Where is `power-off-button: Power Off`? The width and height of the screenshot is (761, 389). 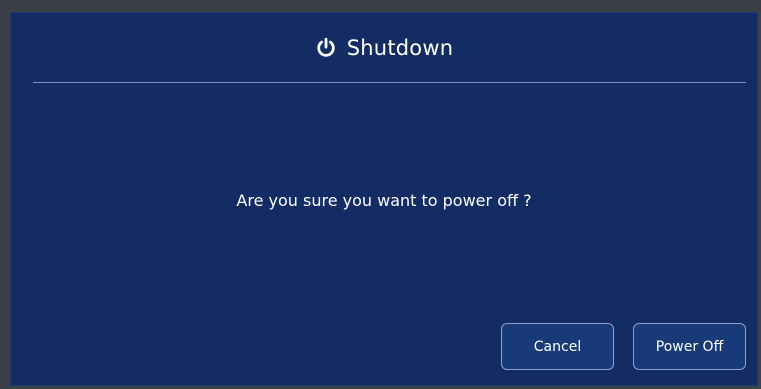 power-off-button: Power Off is located at coordinates (689, 346).